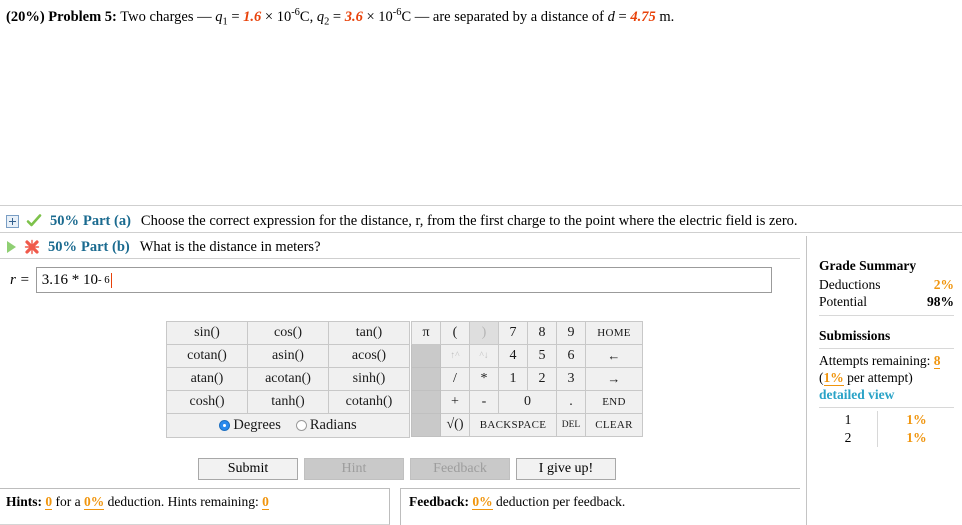 The width and height of the screenshot is (962, 525). I want to click on deductions-row: Deductions 2%, so click(886, 284).